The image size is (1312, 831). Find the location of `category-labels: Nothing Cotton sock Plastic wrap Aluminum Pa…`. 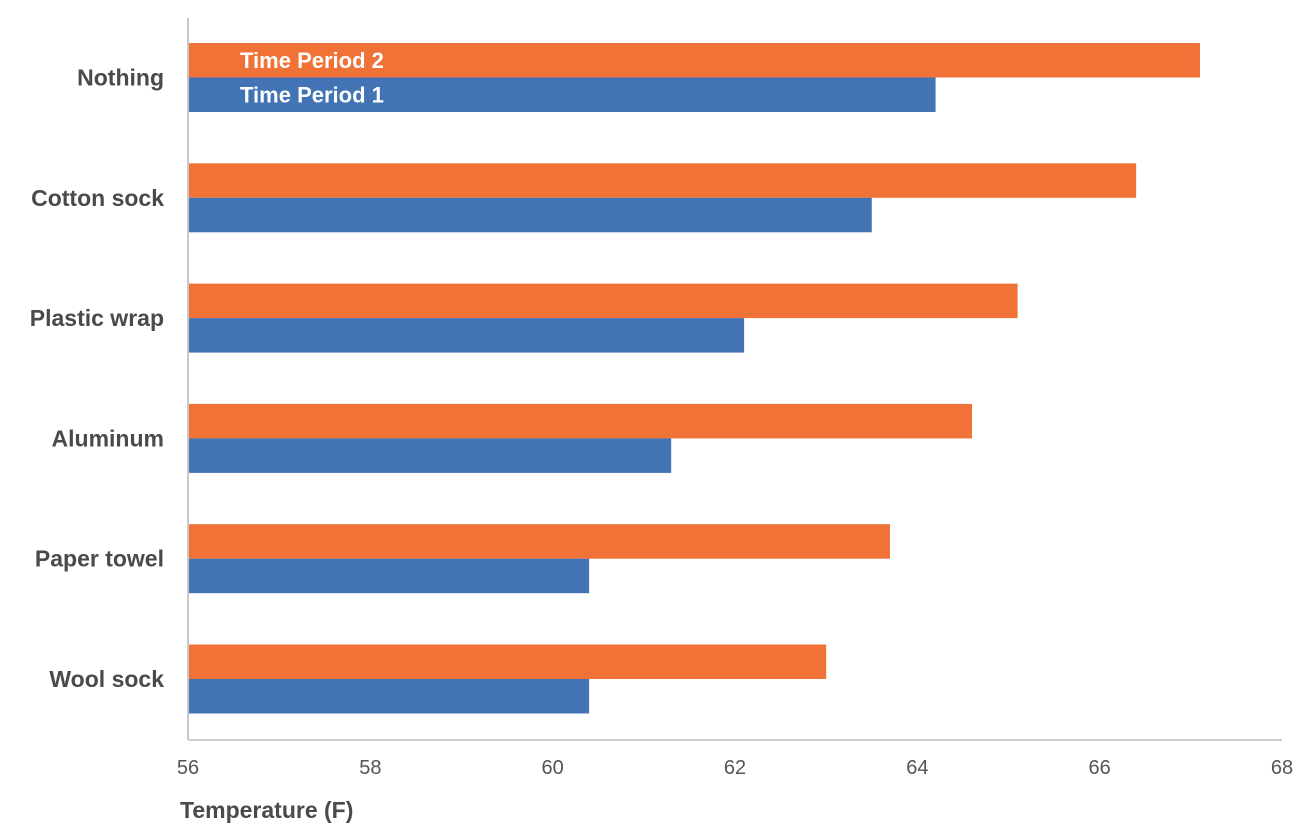

category-labels: Nothing Cotton sock Plastic wrap Aluminum Pa… is located at coordinates (97, 379).